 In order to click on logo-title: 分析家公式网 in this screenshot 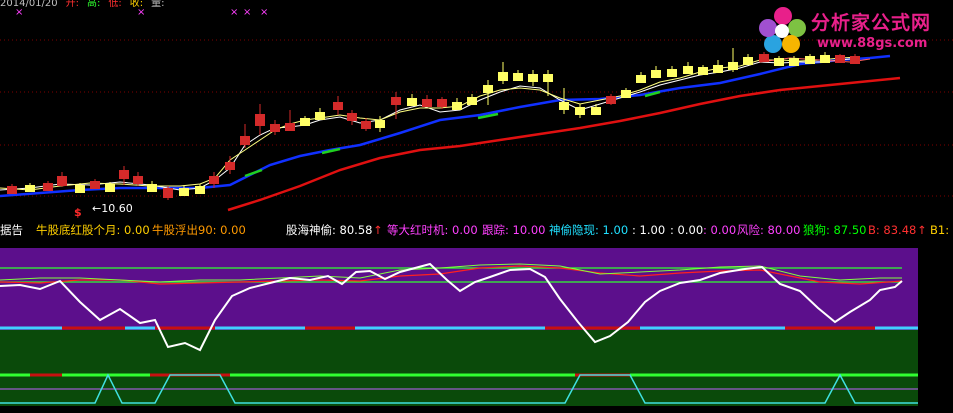, I will do `click(871, 23)`.